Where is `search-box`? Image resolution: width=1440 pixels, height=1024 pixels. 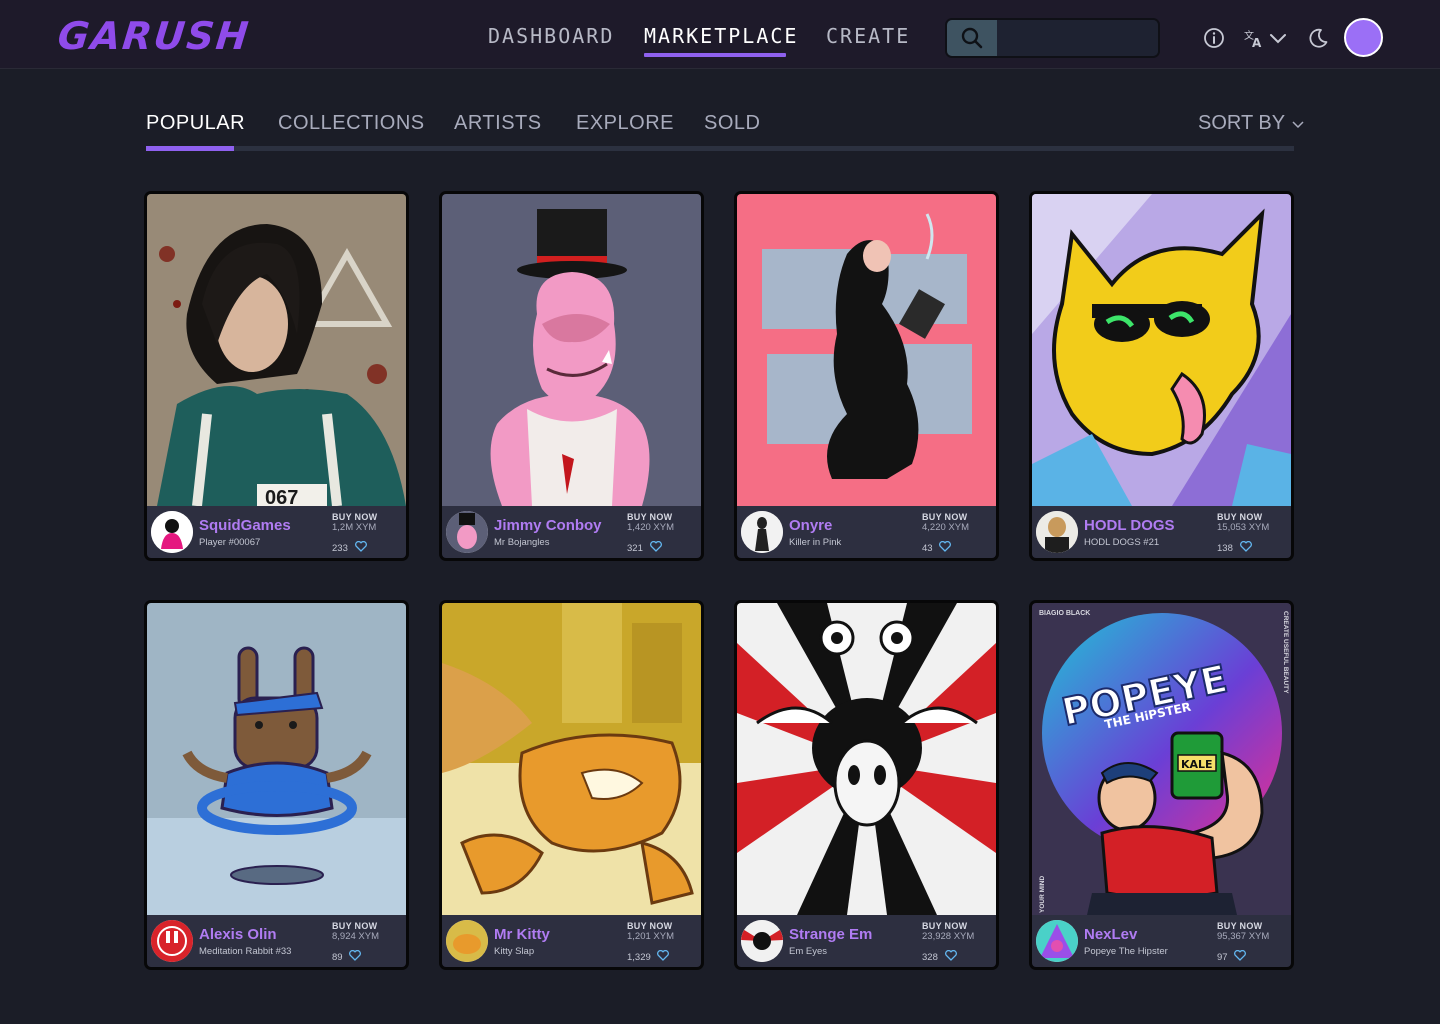 search-box is located at coordinates (1052, 38).